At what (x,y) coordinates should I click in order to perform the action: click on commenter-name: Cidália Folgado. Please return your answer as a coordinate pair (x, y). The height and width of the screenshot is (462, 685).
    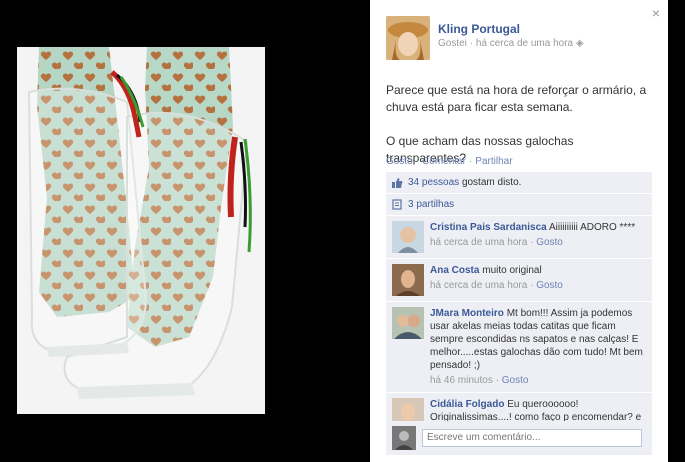
    Looking at the image, I should click on (467, 404).